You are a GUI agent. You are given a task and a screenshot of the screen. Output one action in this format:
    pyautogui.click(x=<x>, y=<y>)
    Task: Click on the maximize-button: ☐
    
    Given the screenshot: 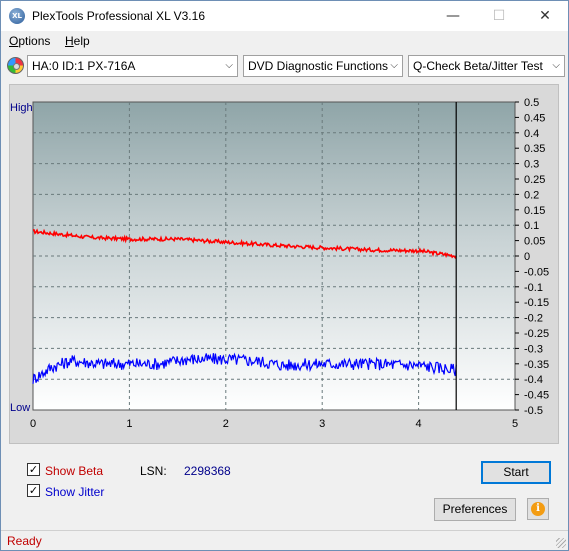 What is the action you would take?
    pyautogui.click(x=499, y=16)
    